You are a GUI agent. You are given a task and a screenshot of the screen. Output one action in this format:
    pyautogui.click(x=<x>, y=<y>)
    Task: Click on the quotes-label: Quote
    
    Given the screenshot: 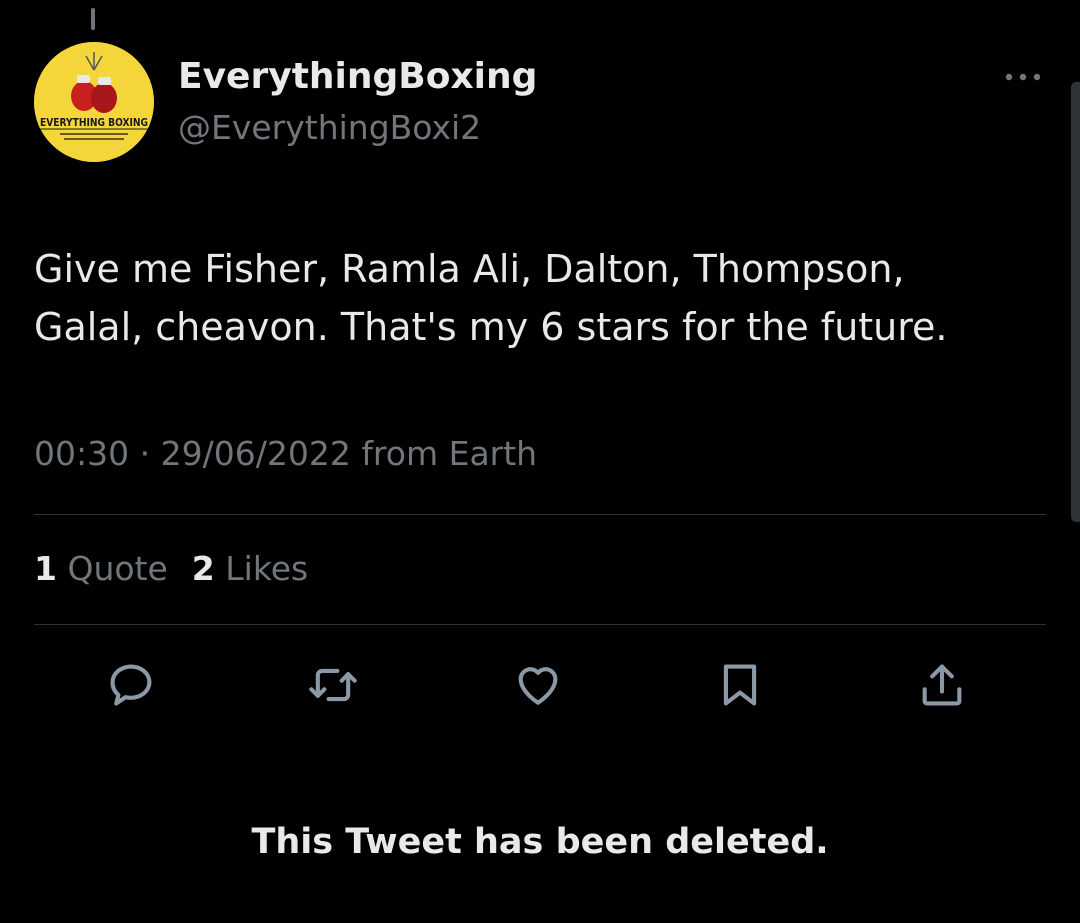 What is the action you would take?
    pyautogui.click(x=117, y=568)
    